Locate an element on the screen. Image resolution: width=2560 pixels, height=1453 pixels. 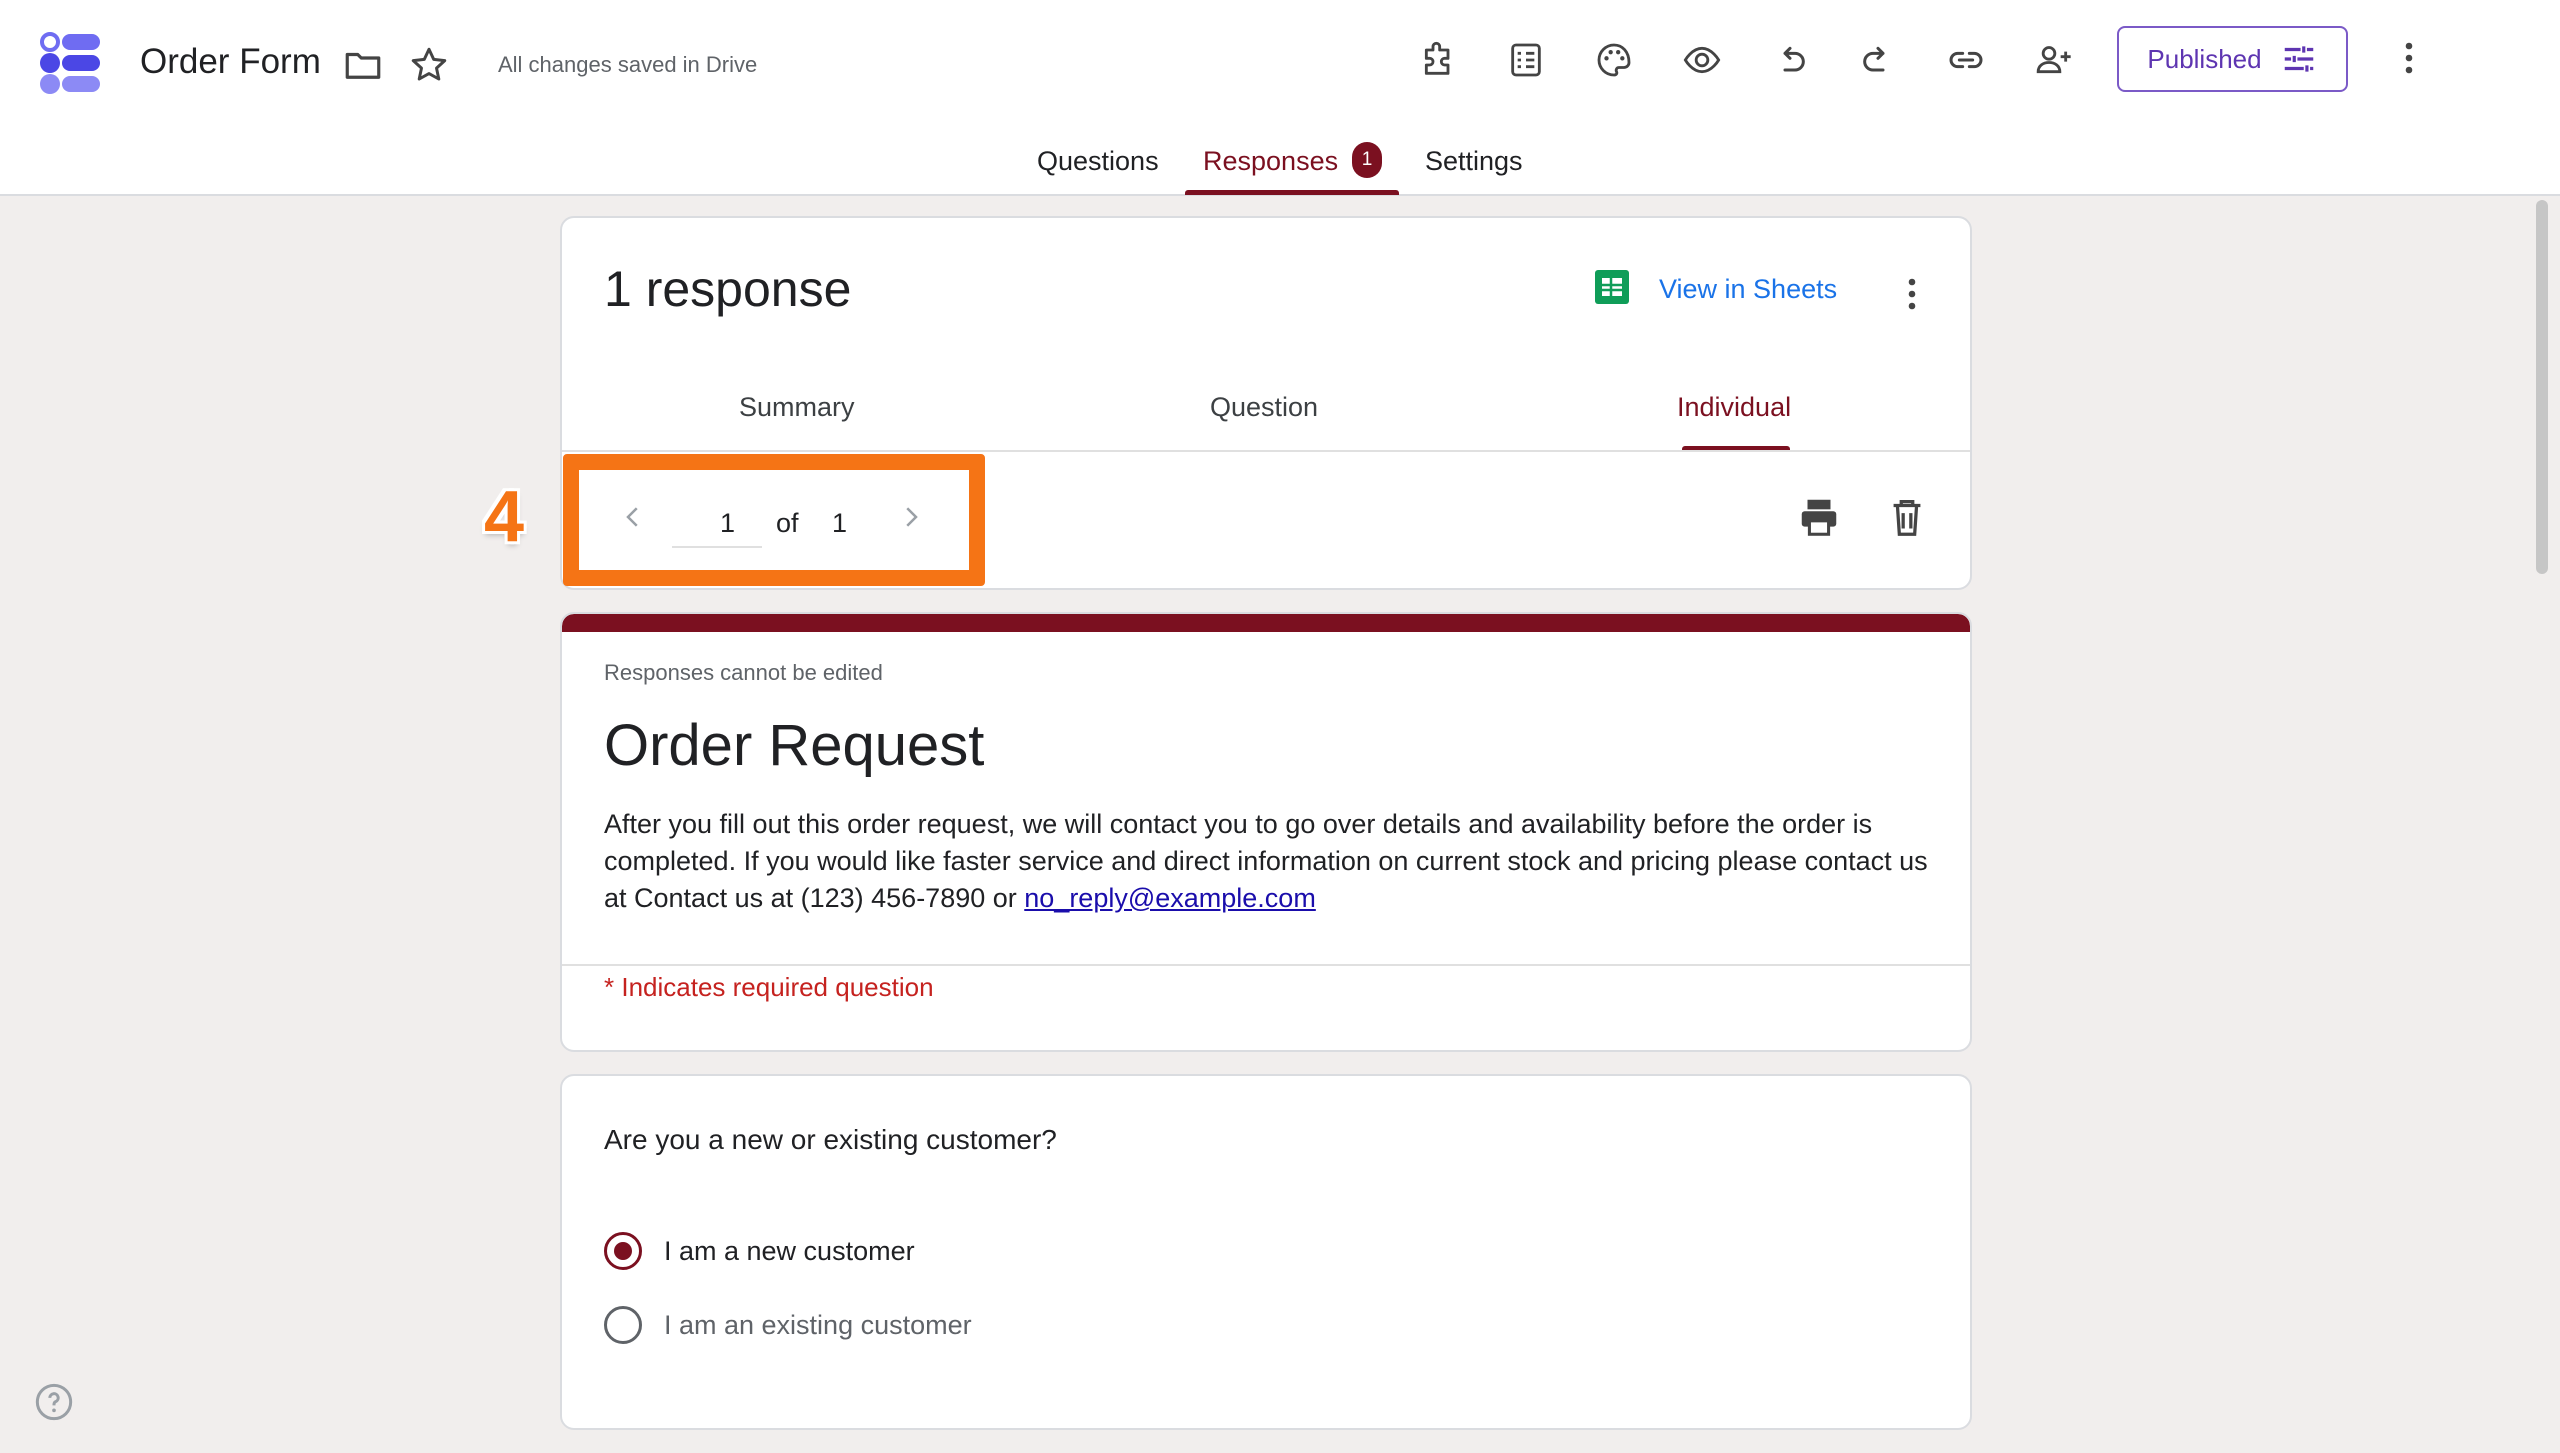
undo-icon is located at coordinates (1790, 60).